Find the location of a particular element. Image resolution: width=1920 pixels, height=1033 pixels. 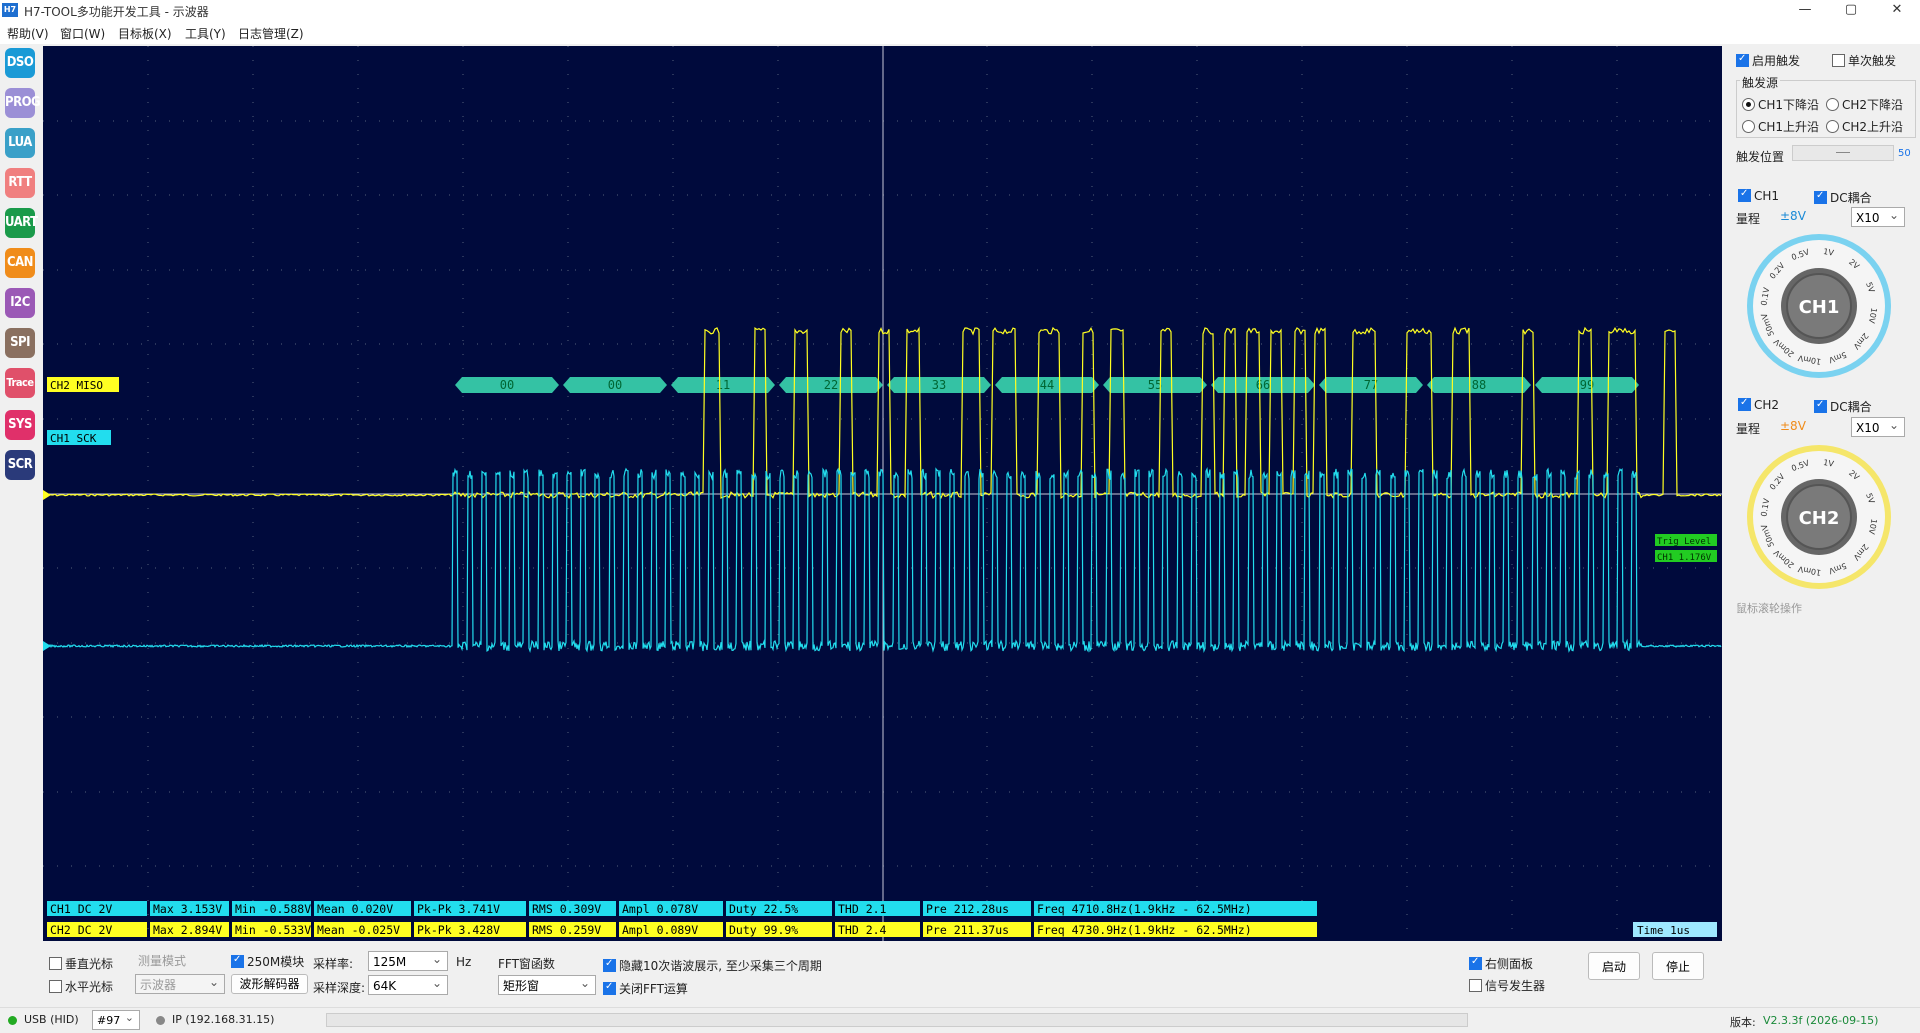

ch2-dc-checkbox: DC耦合 is located at coordinates (1843, 406).